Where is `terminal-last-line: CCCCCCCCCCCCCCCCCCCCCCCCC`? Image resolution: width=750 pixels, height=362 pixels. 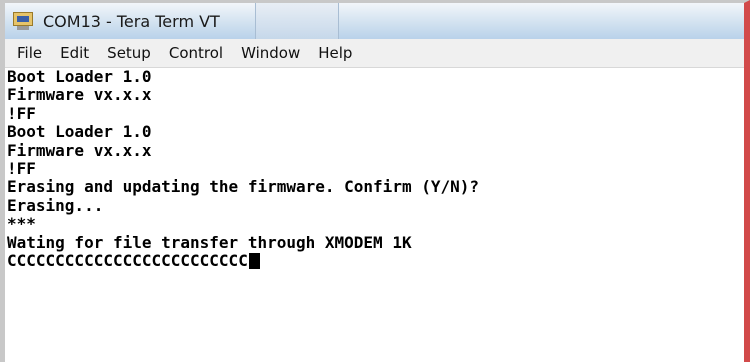
terminal-last-line: CCCCCCCCCCCCCCCCCCCCCCCCC is located at coordinates (375, 260).